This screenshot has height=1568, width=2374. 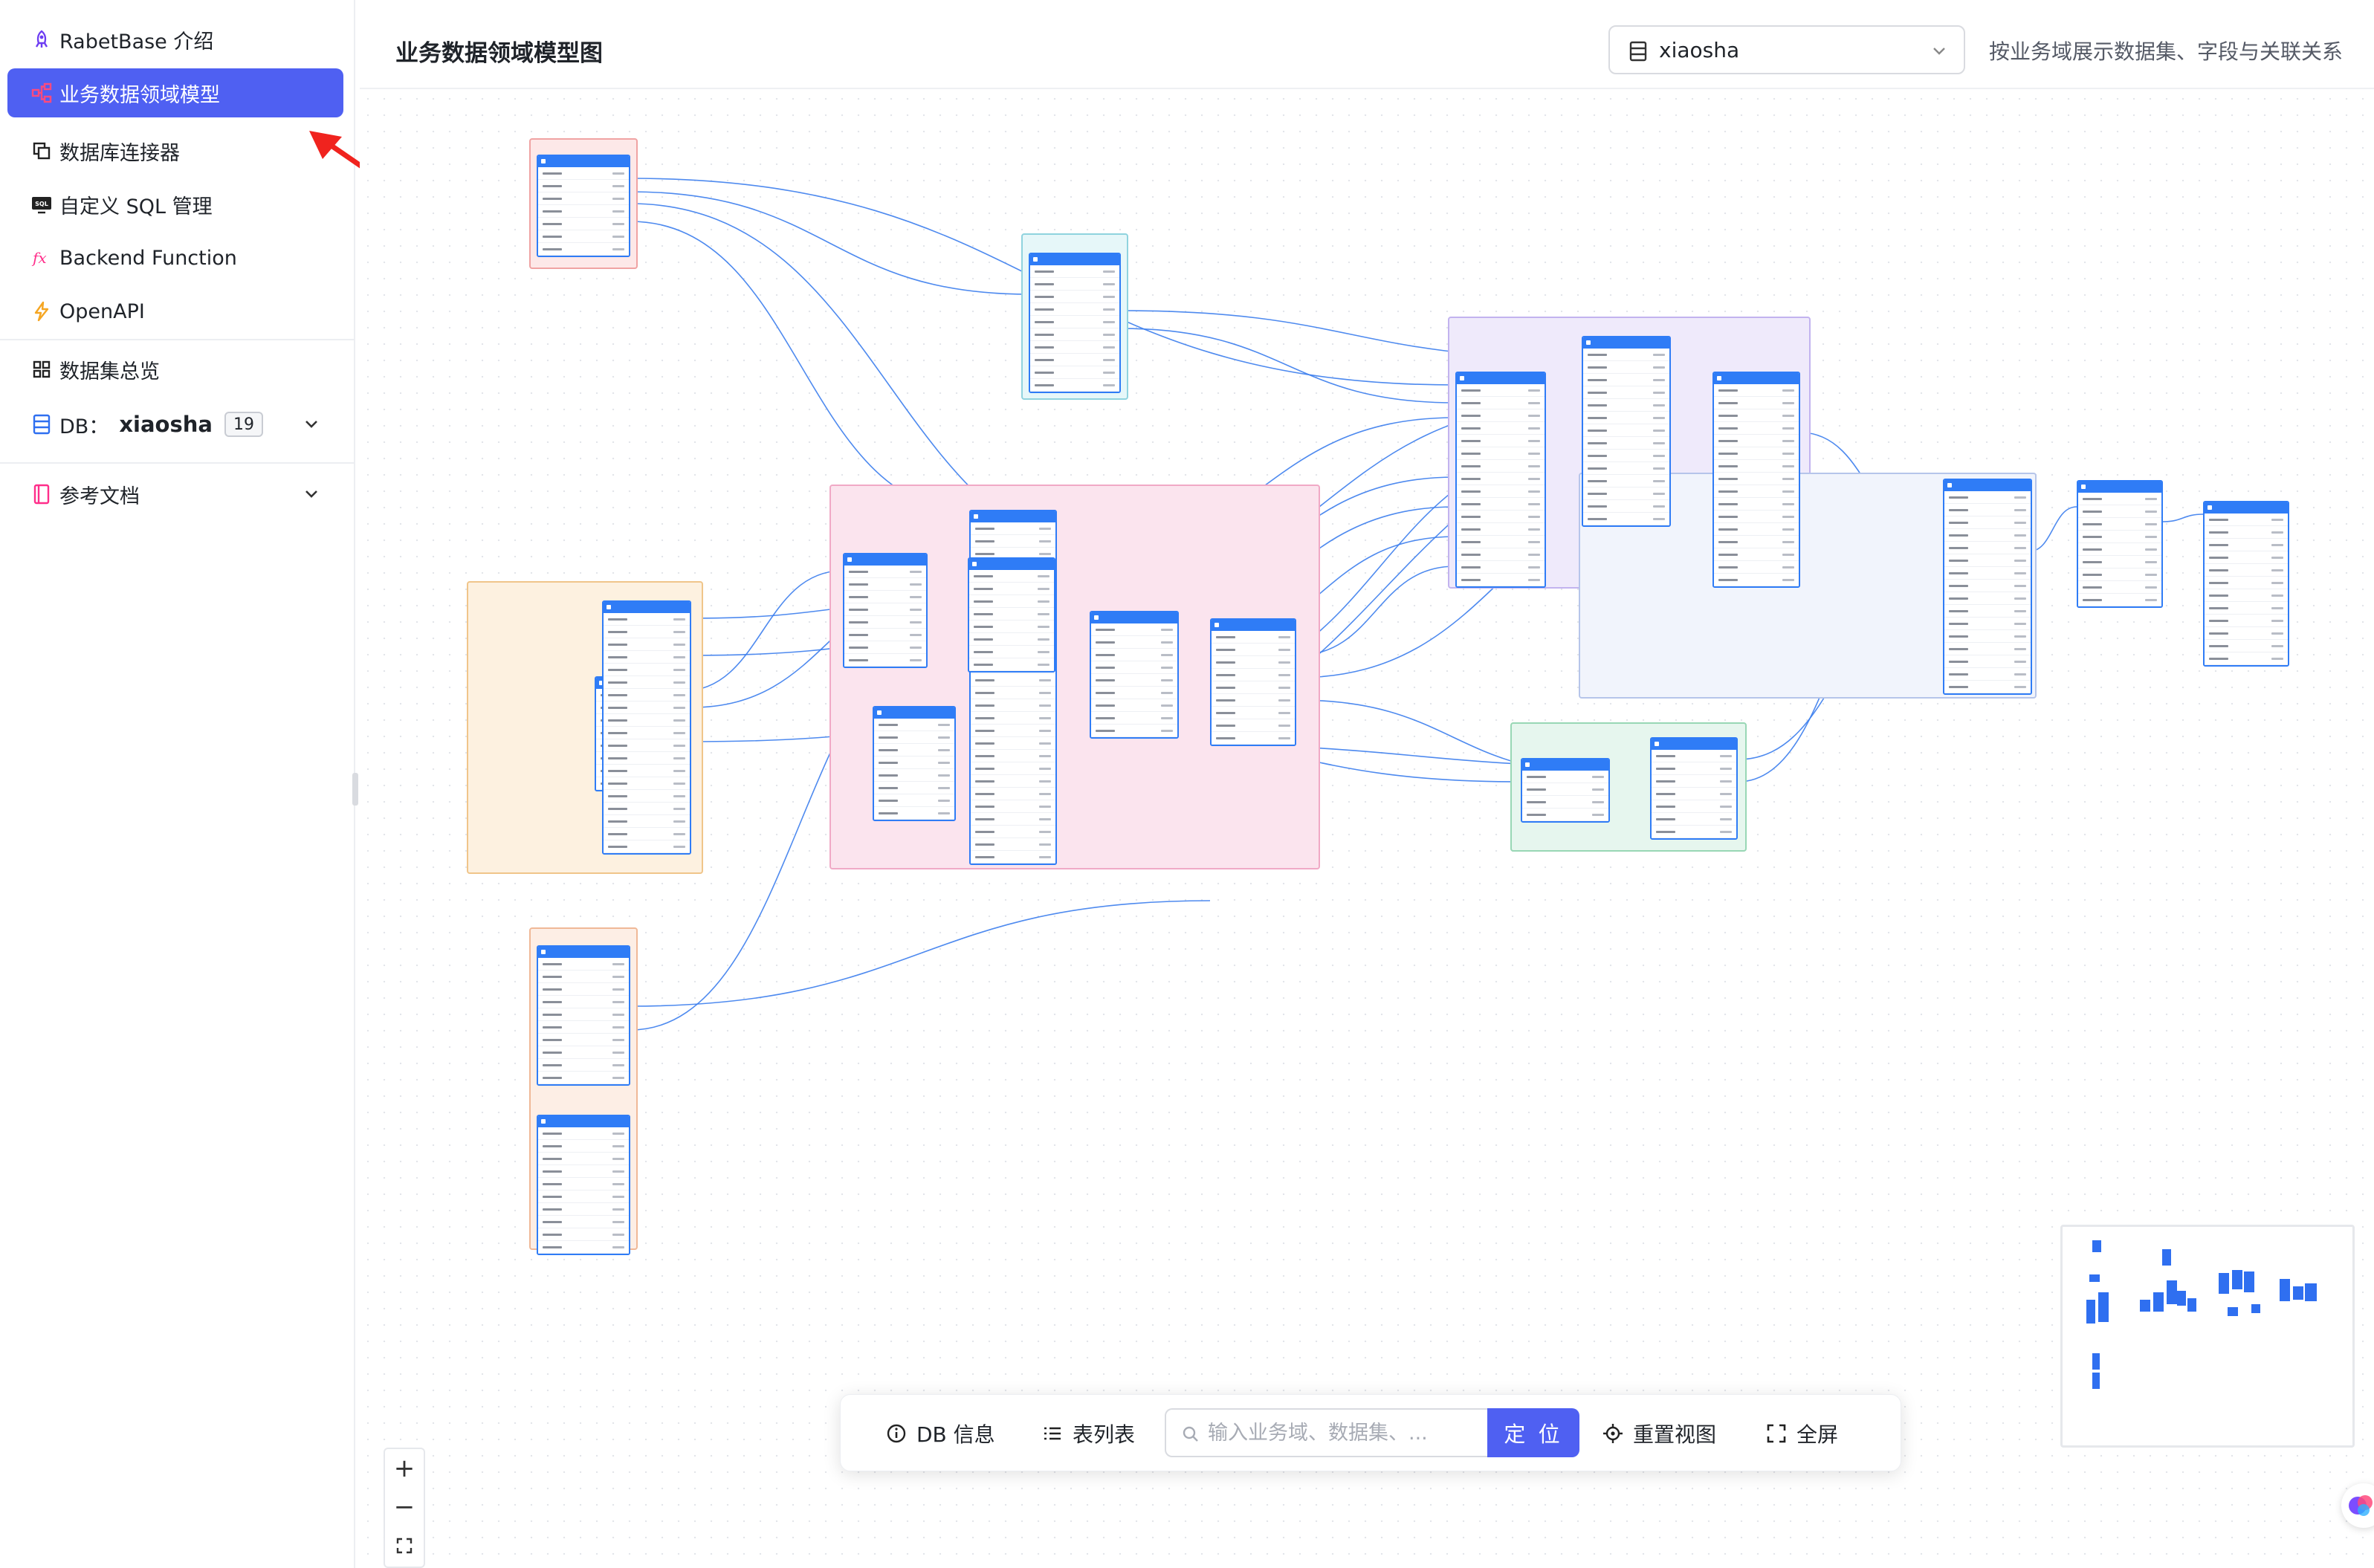 What do you see at coordinates (1088, 1433) in the screenshot?
I see `table-list-button: 表列表` at bounding box center [1088, 1433].